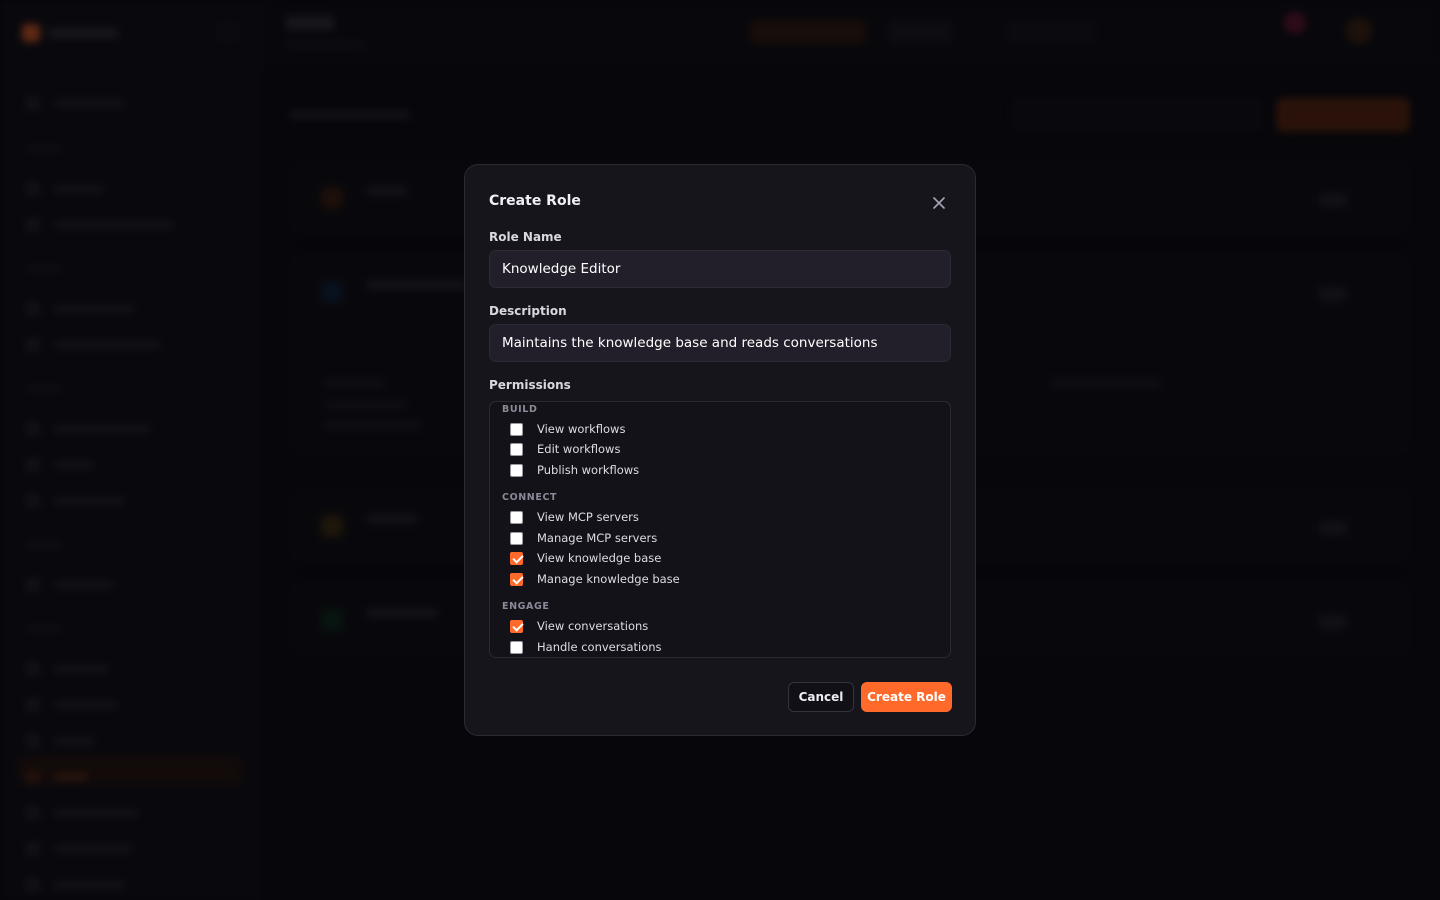 The width and height of the screenshot is (1440, 900). I want to click on permissions-label: Permissions, so click(530, 385).